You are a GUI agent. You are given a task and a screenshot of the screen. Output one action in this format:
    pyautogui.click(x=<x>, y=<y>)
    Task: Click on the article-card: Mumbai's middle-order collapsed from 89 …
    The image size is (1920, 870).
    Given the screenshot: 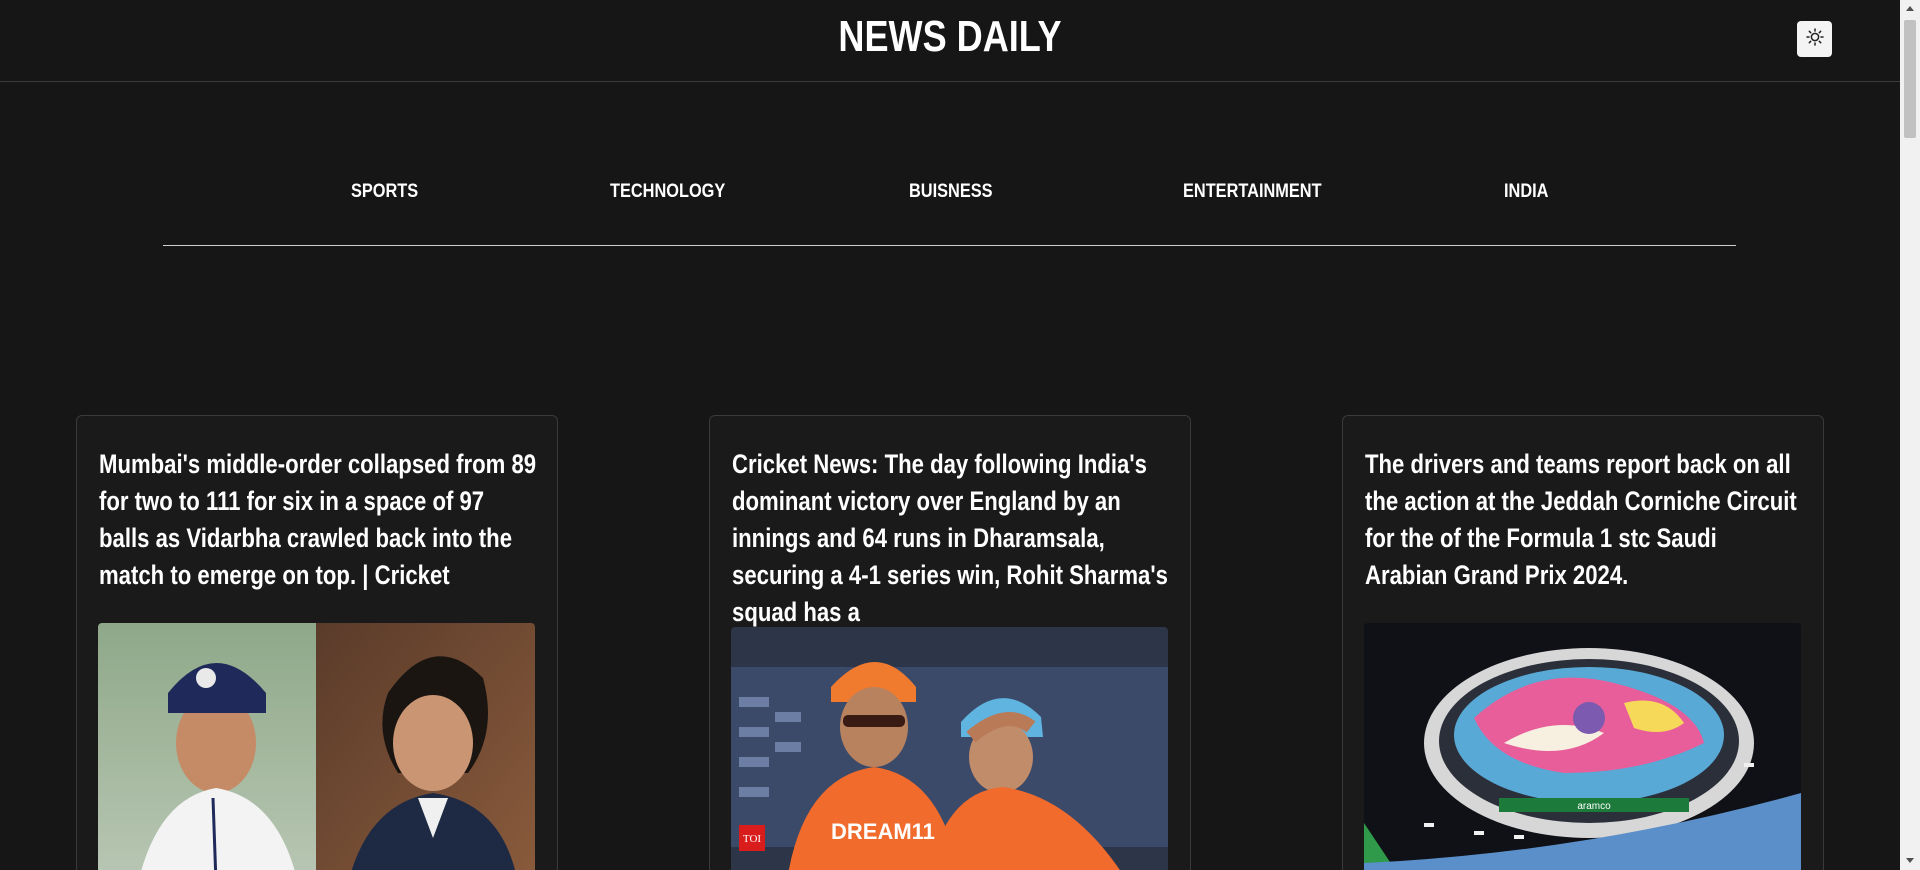 What is the action you would take?
    pyautogui.click(x=317, y=642)
    